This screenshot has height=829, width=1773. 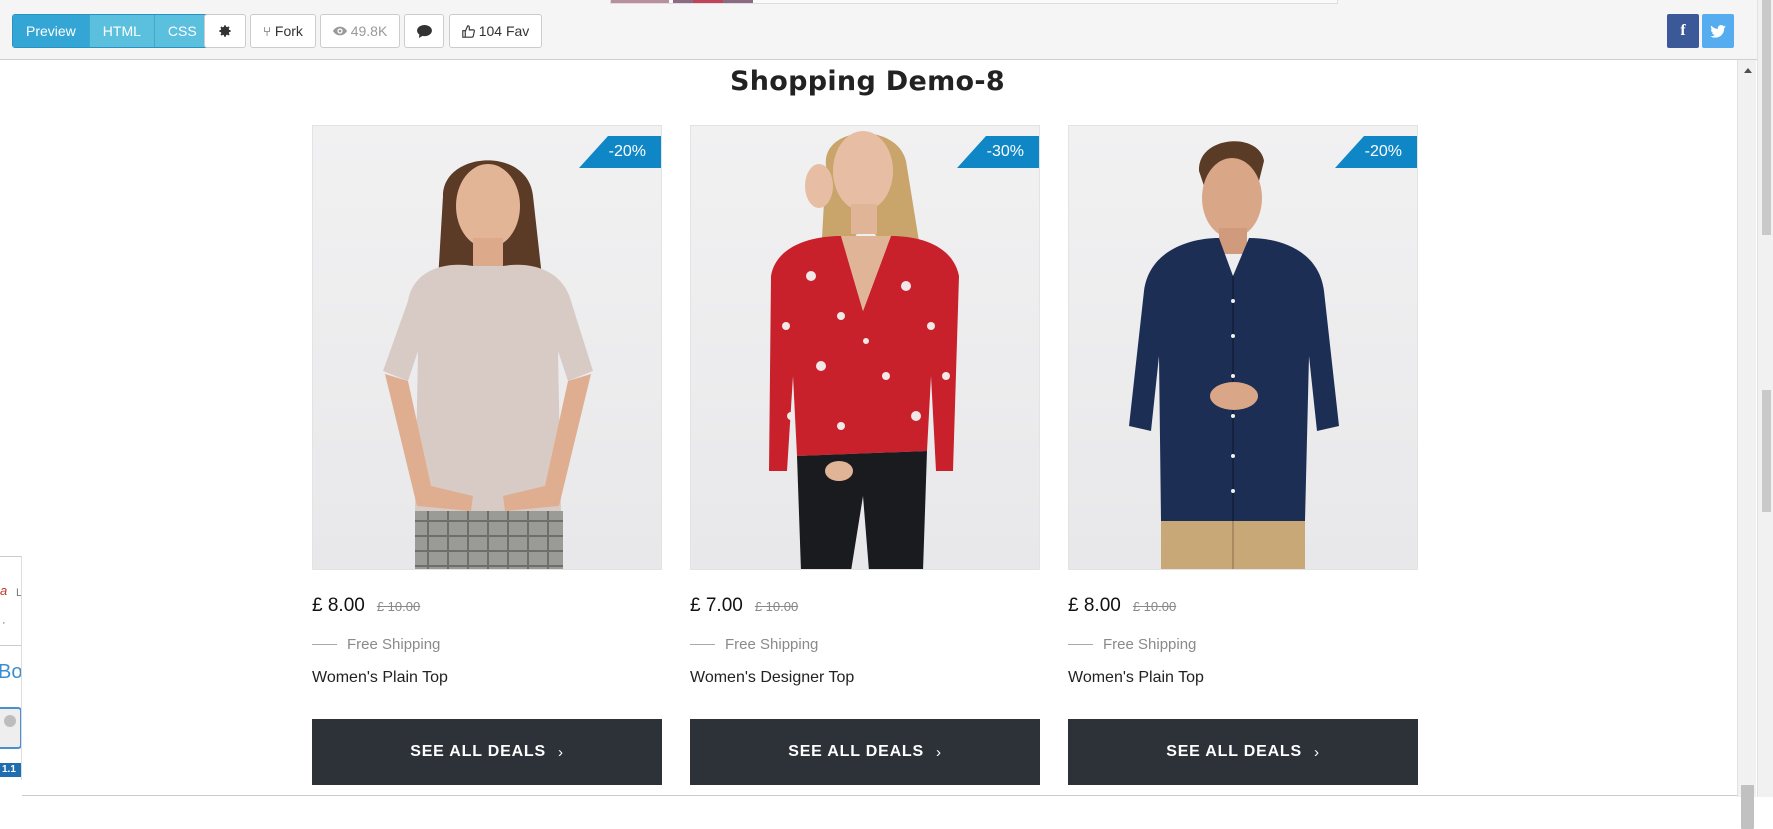 I want to click on scroll-thumb, so click(x=1747, y=807).